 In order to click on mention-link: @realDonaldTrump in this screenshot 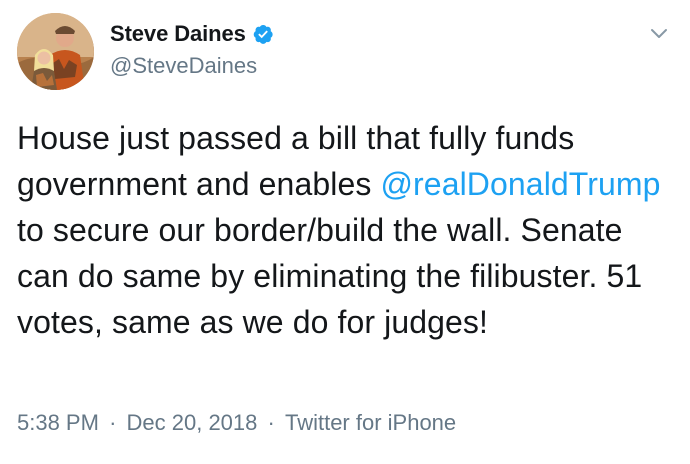, I will do `click(520, 184)`.